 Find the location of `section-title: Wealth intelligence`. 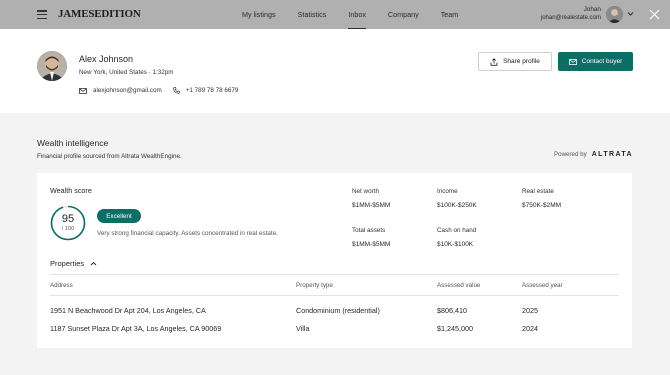

section-title: Wealth intelligence is located at coordinates (73, 143).